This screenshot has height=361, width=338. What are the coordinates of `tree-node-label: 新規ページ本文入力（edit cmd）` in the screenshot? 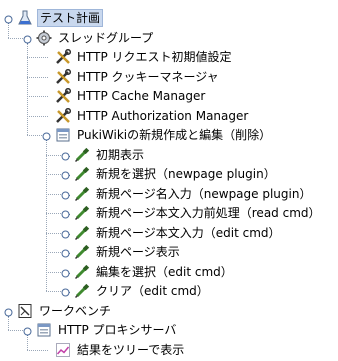 It's located at (188, 233).